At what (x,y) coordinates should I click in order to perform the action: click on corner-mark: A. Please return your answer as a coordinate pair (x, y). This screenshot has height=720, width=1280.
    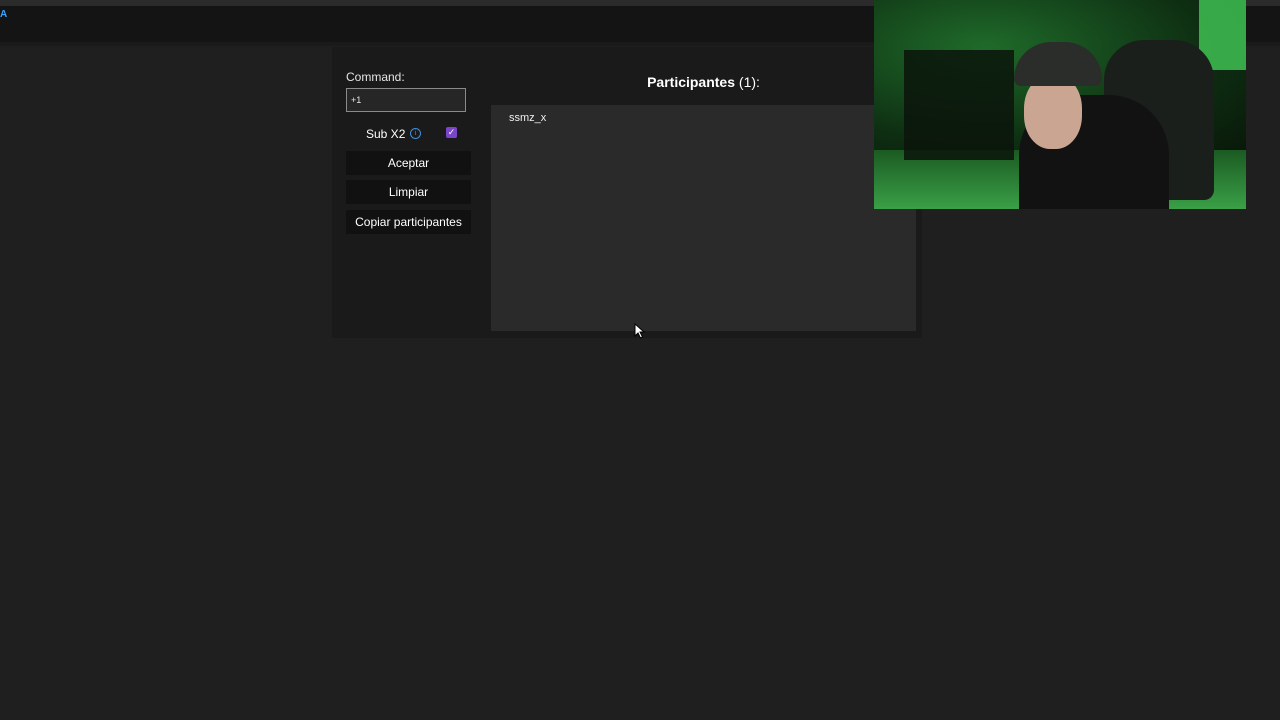
    Looking at the image, I should click on (3, 14).